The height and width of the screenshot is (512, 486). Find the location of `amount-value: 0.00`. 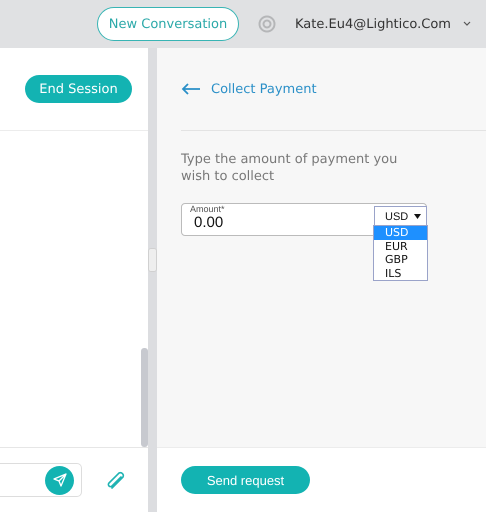

amount-value: 0.00 is located at coordinates (209, 222).